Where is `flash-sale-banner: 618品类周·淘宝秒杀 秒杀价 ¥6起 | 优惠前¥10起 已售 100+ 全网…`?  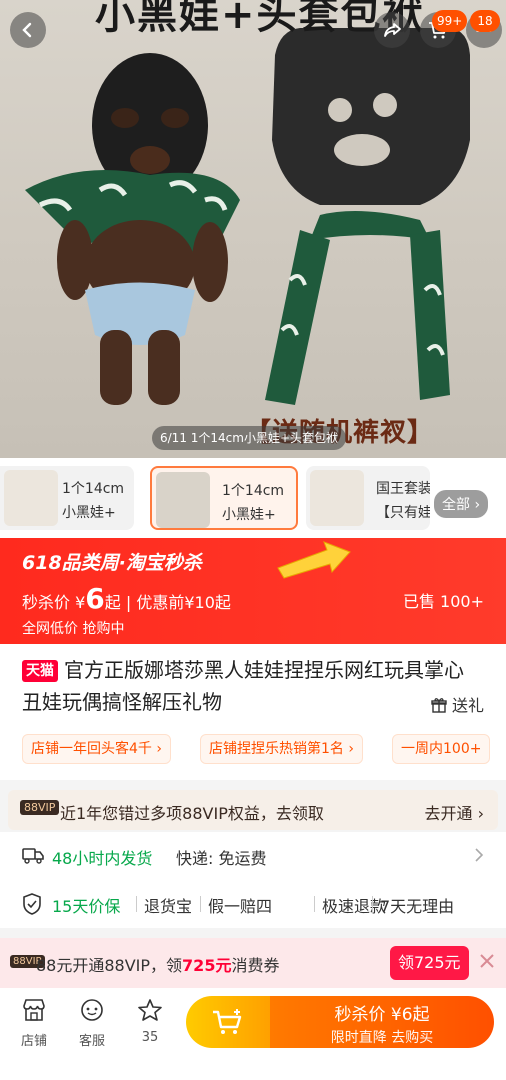 flash-sale-banner: 618品类周·淘宝秒杀 秒杀价 ¥6起 | 优惠前¥10起 已售 100+ 全网… is located at coordinates (253, 591).